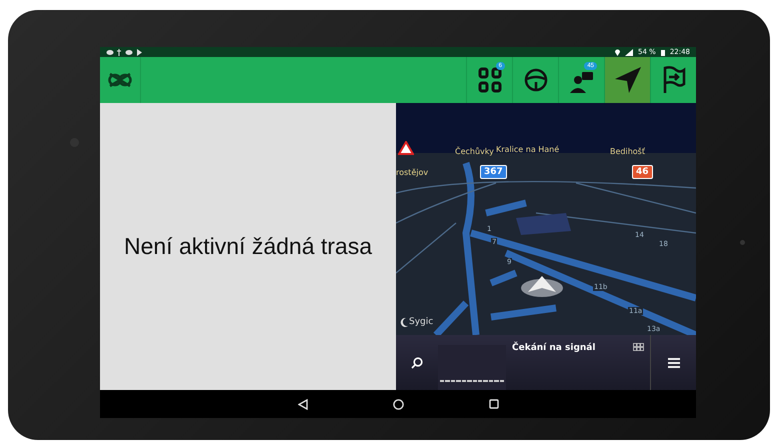 This screenshot has width=774, height=448. What do you see at coordinates (417, 362) in the screenshot?
I see `search-icon` at bounding box center [417, 362].